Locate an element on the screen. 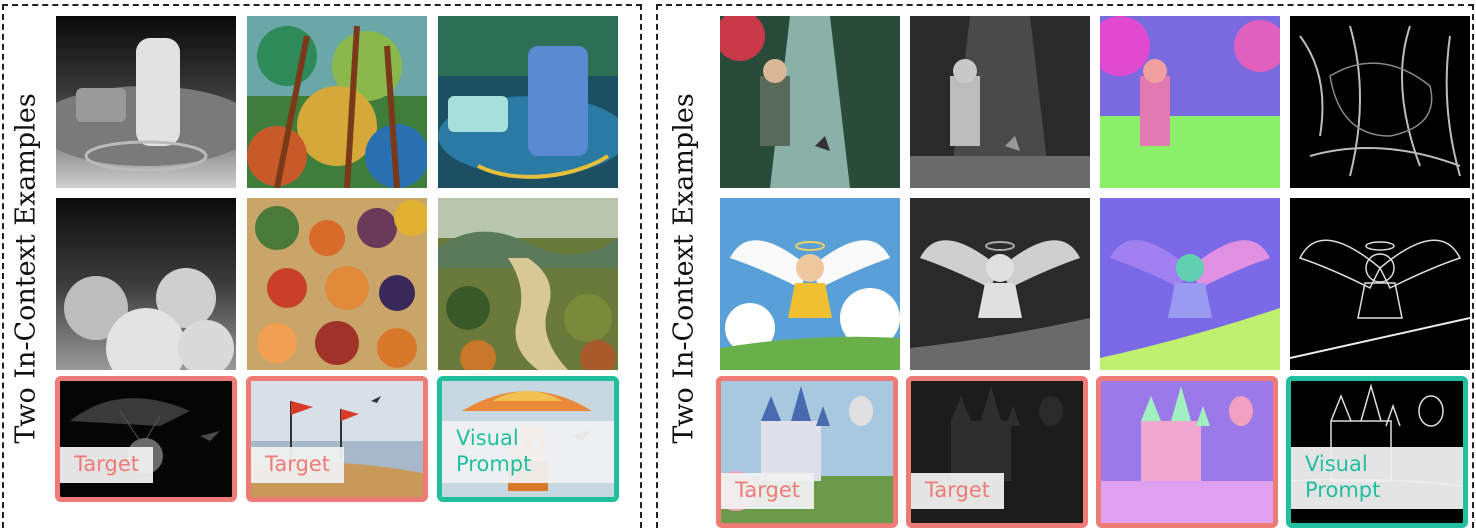 Image resolution: width=1476 pixels, height=530 pixels. normal-castle-image is located at coordinates (1187, 452).